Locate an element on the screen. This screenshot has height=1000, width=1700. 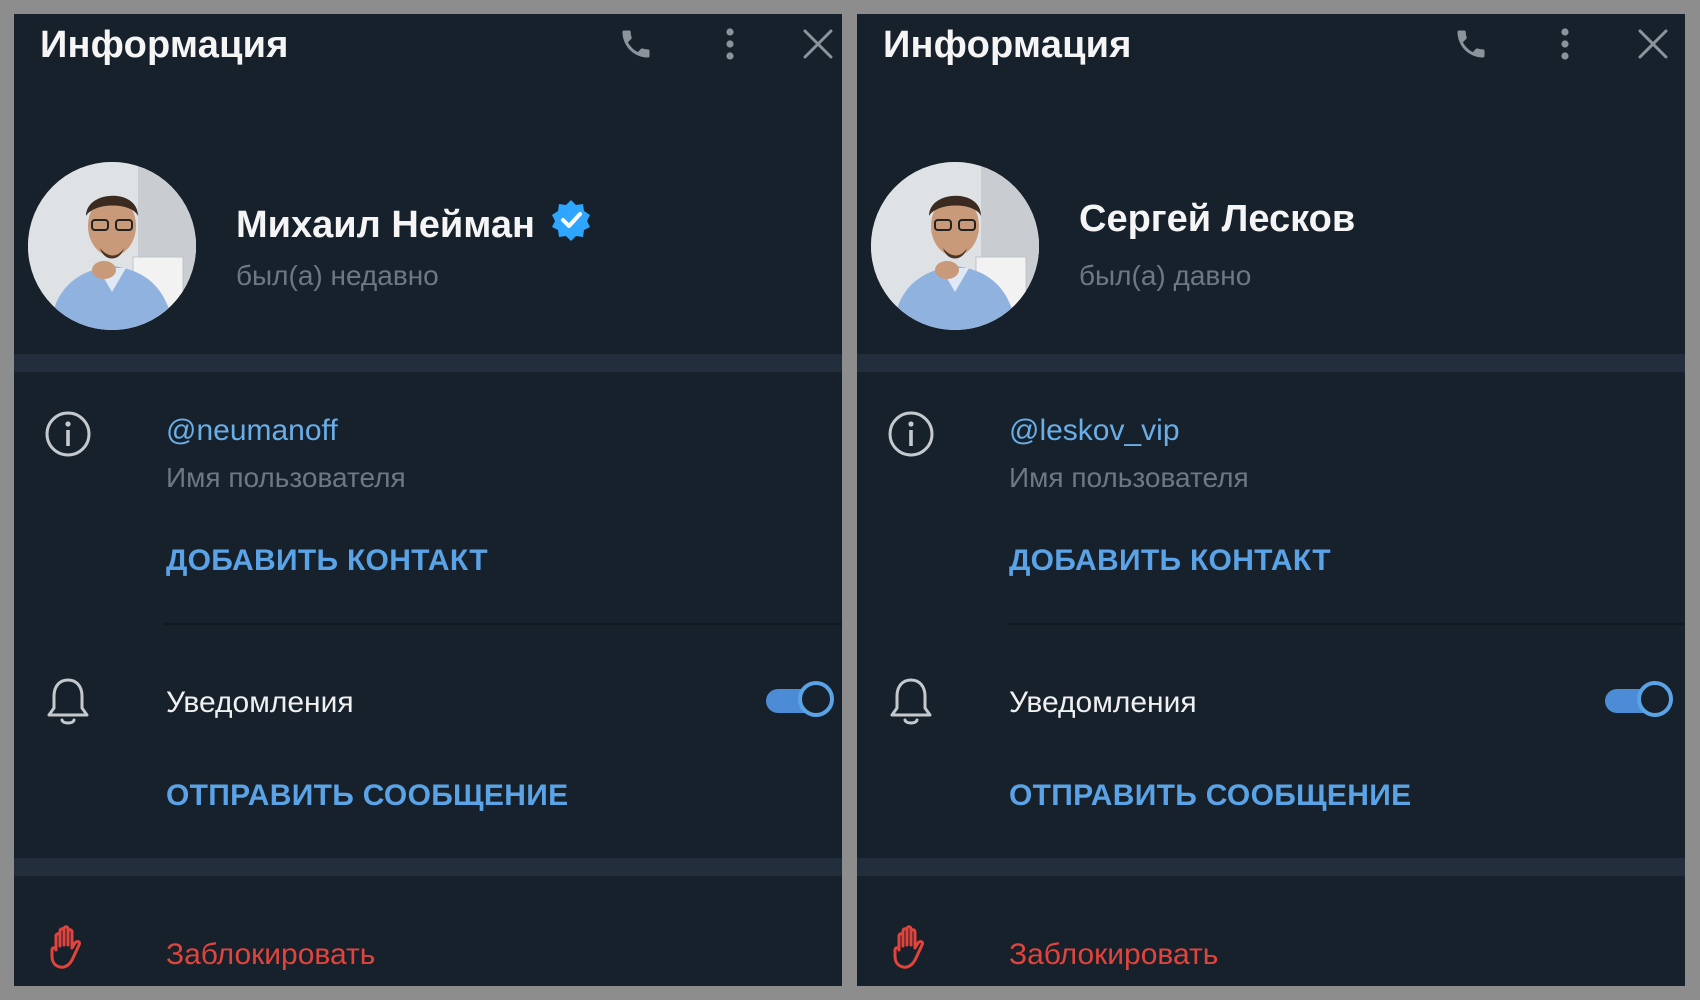
profile-name: Михаил Нейман is located at coordinates (414, 225).